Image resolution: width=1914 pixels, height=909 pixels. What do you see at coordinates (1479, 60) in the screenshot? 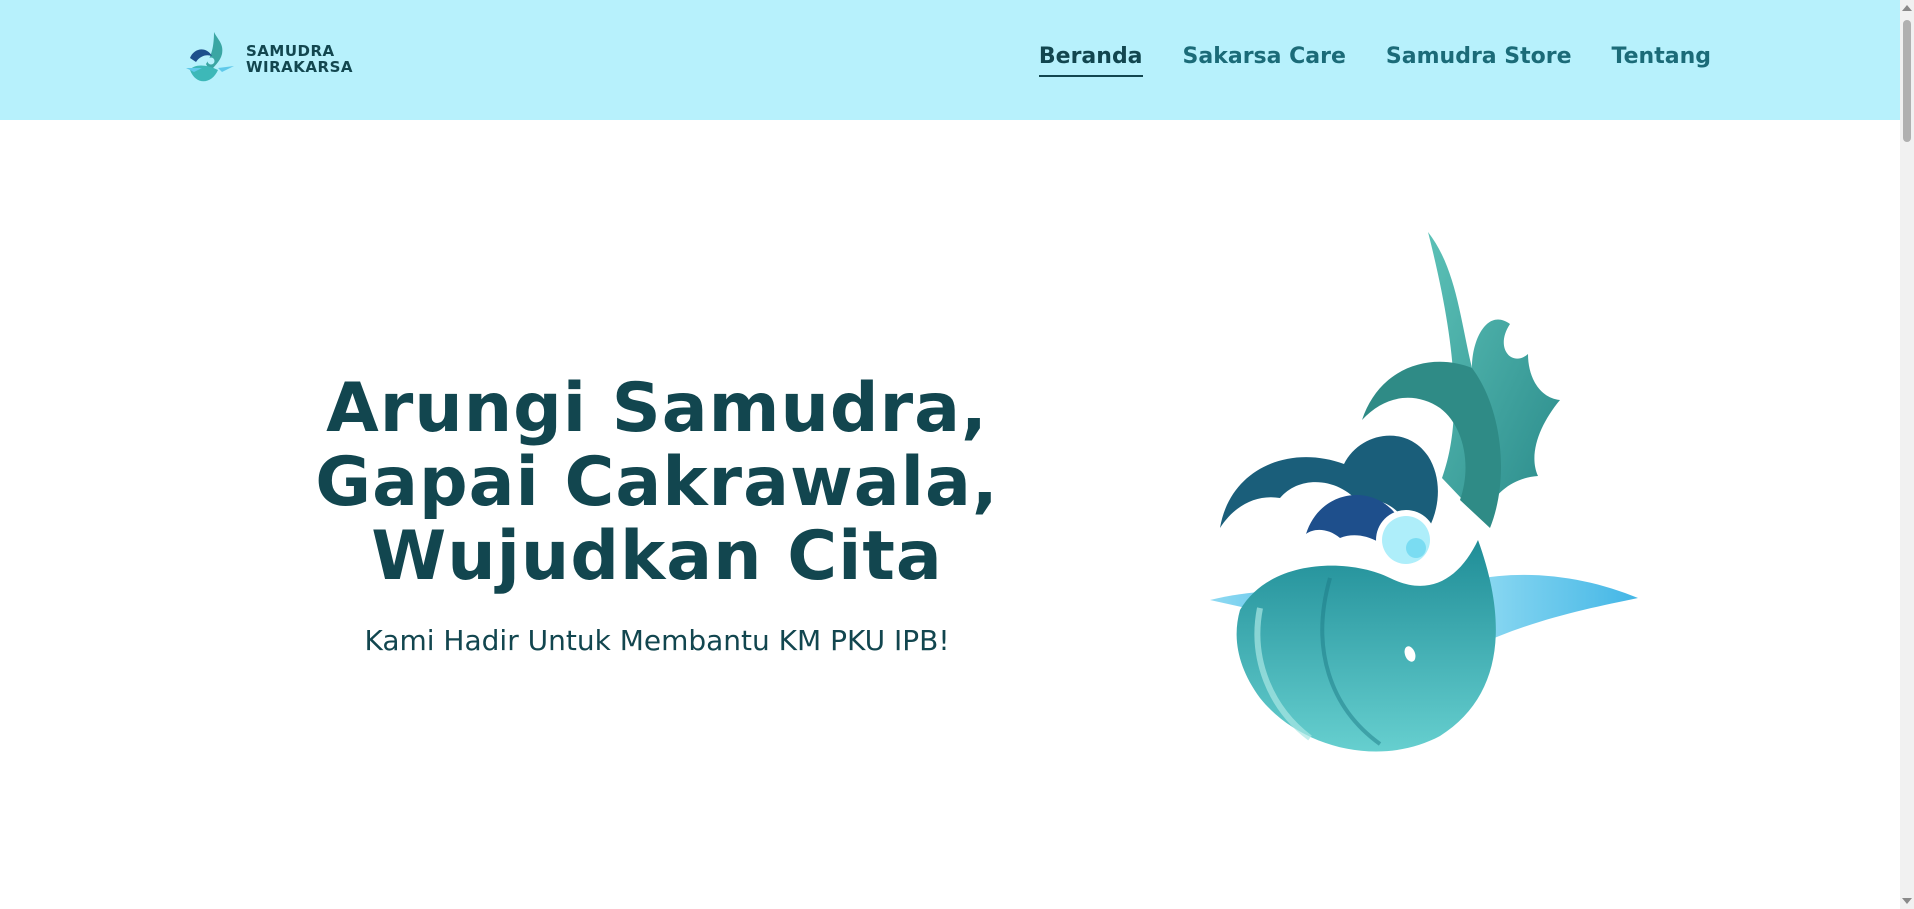
I see `nav-item-samudra-store: Samudra Store` at bounding box center [1479, 60].